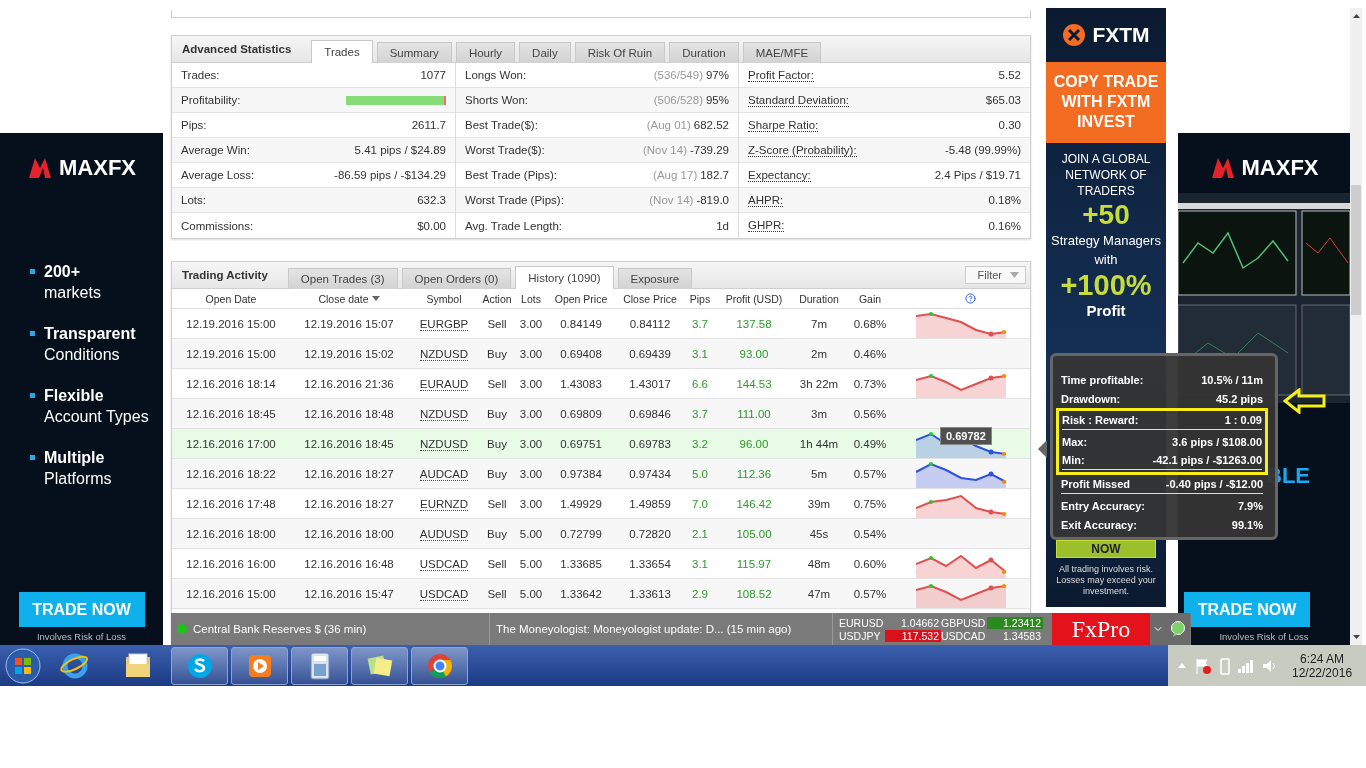 The image size is (1366, 768). What do you see at coordinates (342, 278) in the screenshot?
I see `activity-tab: Open Trades (3)` at bounding box center [342, 278].